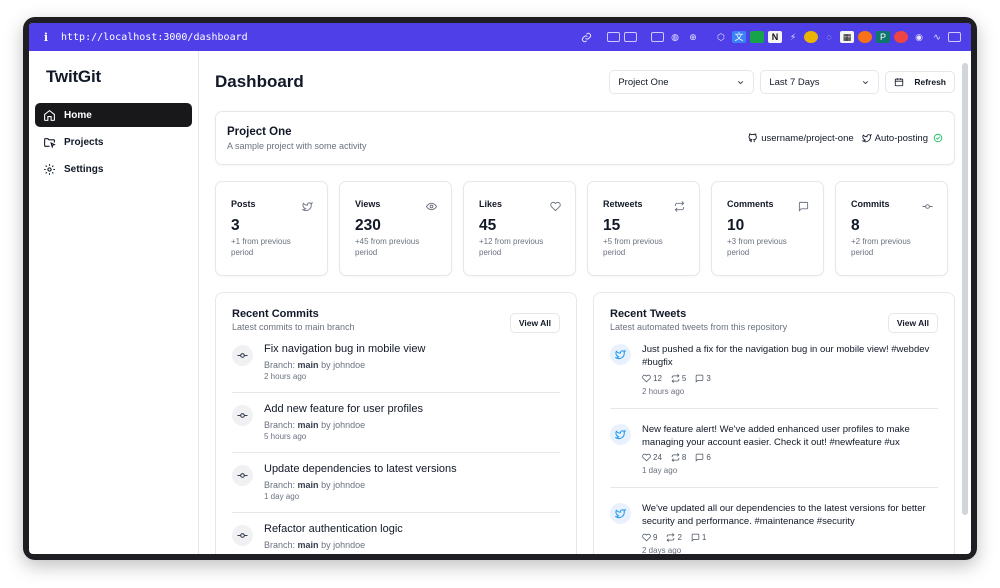 The height and width of the screenshot is (588, 1000). I want to click on repo-link: username/project-one, so click(801, 138).